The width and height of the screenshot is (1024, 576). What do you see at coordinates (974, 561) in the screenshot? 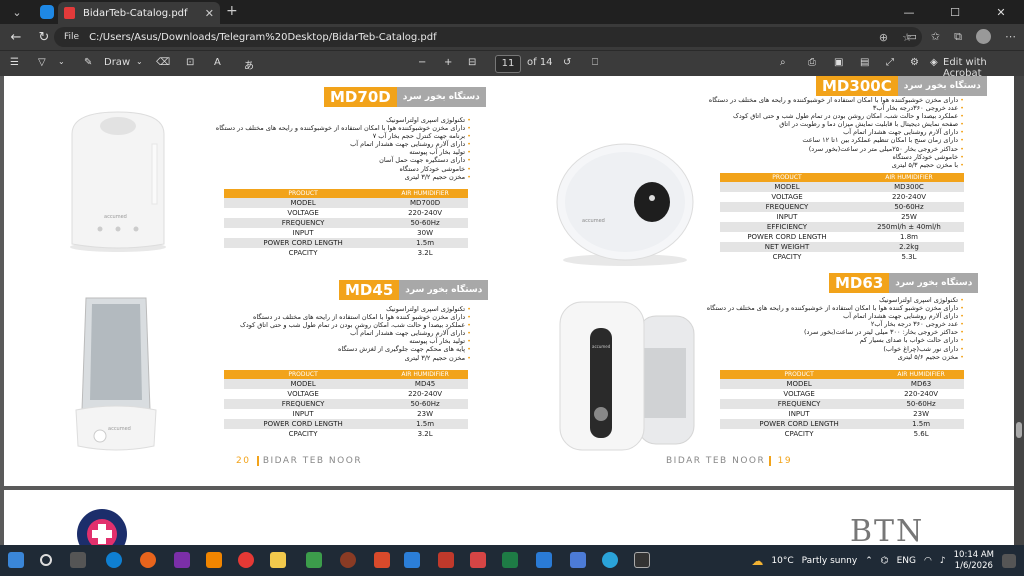
I see `clock: 10:14 AM 1/6/2026` at bounding box center [974, 561].